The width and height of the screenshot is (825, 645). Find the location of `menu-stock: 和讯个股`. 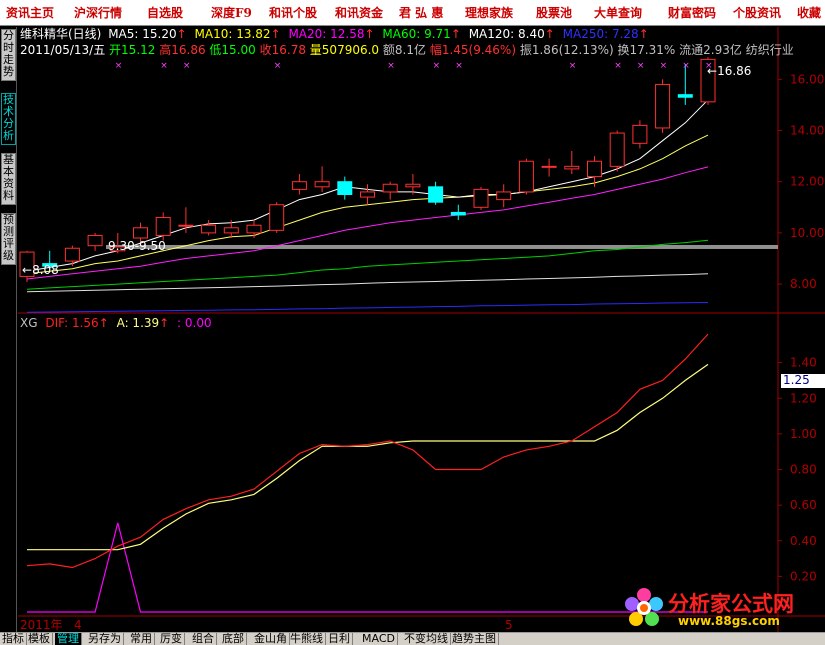

menu-stock: 和讯个股 is located at coordinates (293, 12).